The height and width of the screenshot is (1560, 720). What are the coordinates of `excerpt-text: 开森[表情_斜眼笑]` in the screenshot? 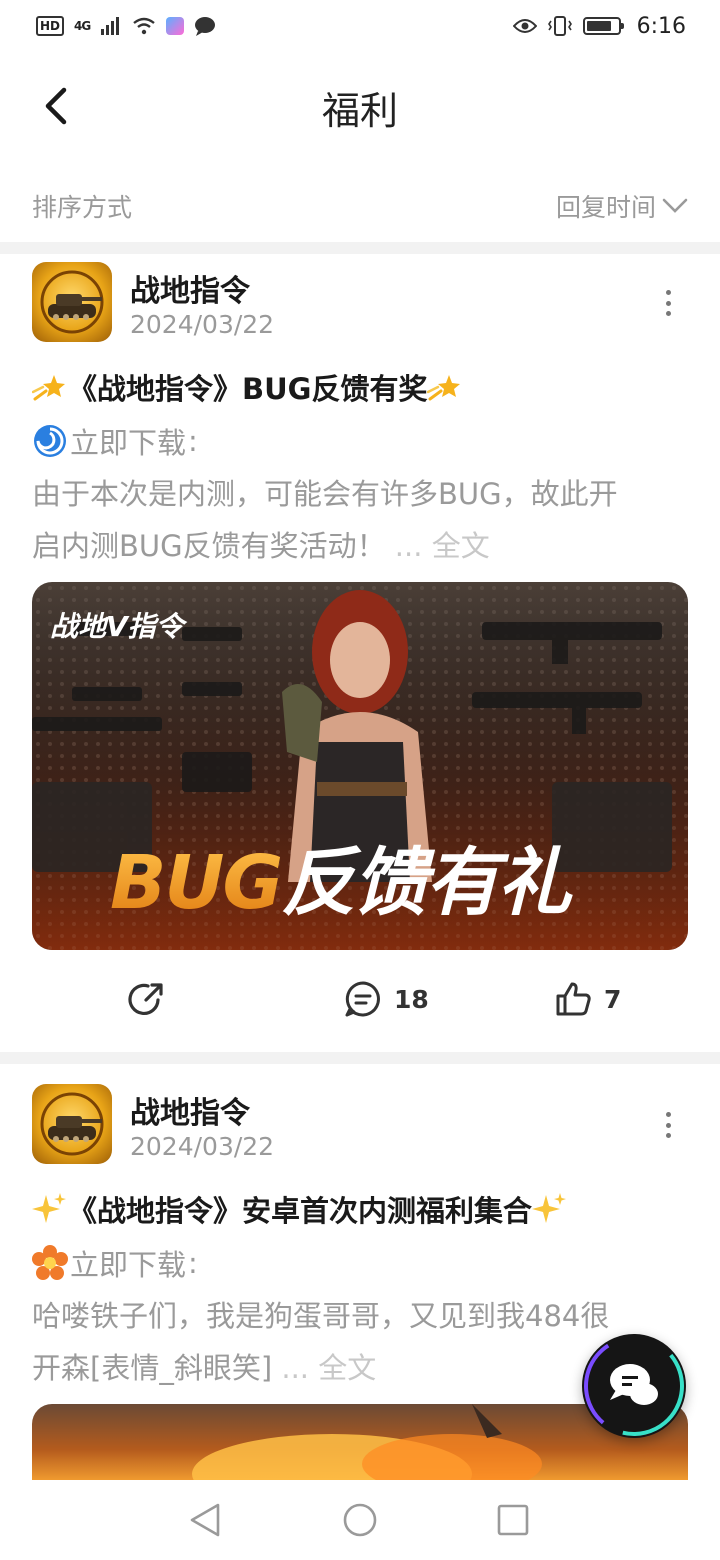 It's located at (152, 1368).